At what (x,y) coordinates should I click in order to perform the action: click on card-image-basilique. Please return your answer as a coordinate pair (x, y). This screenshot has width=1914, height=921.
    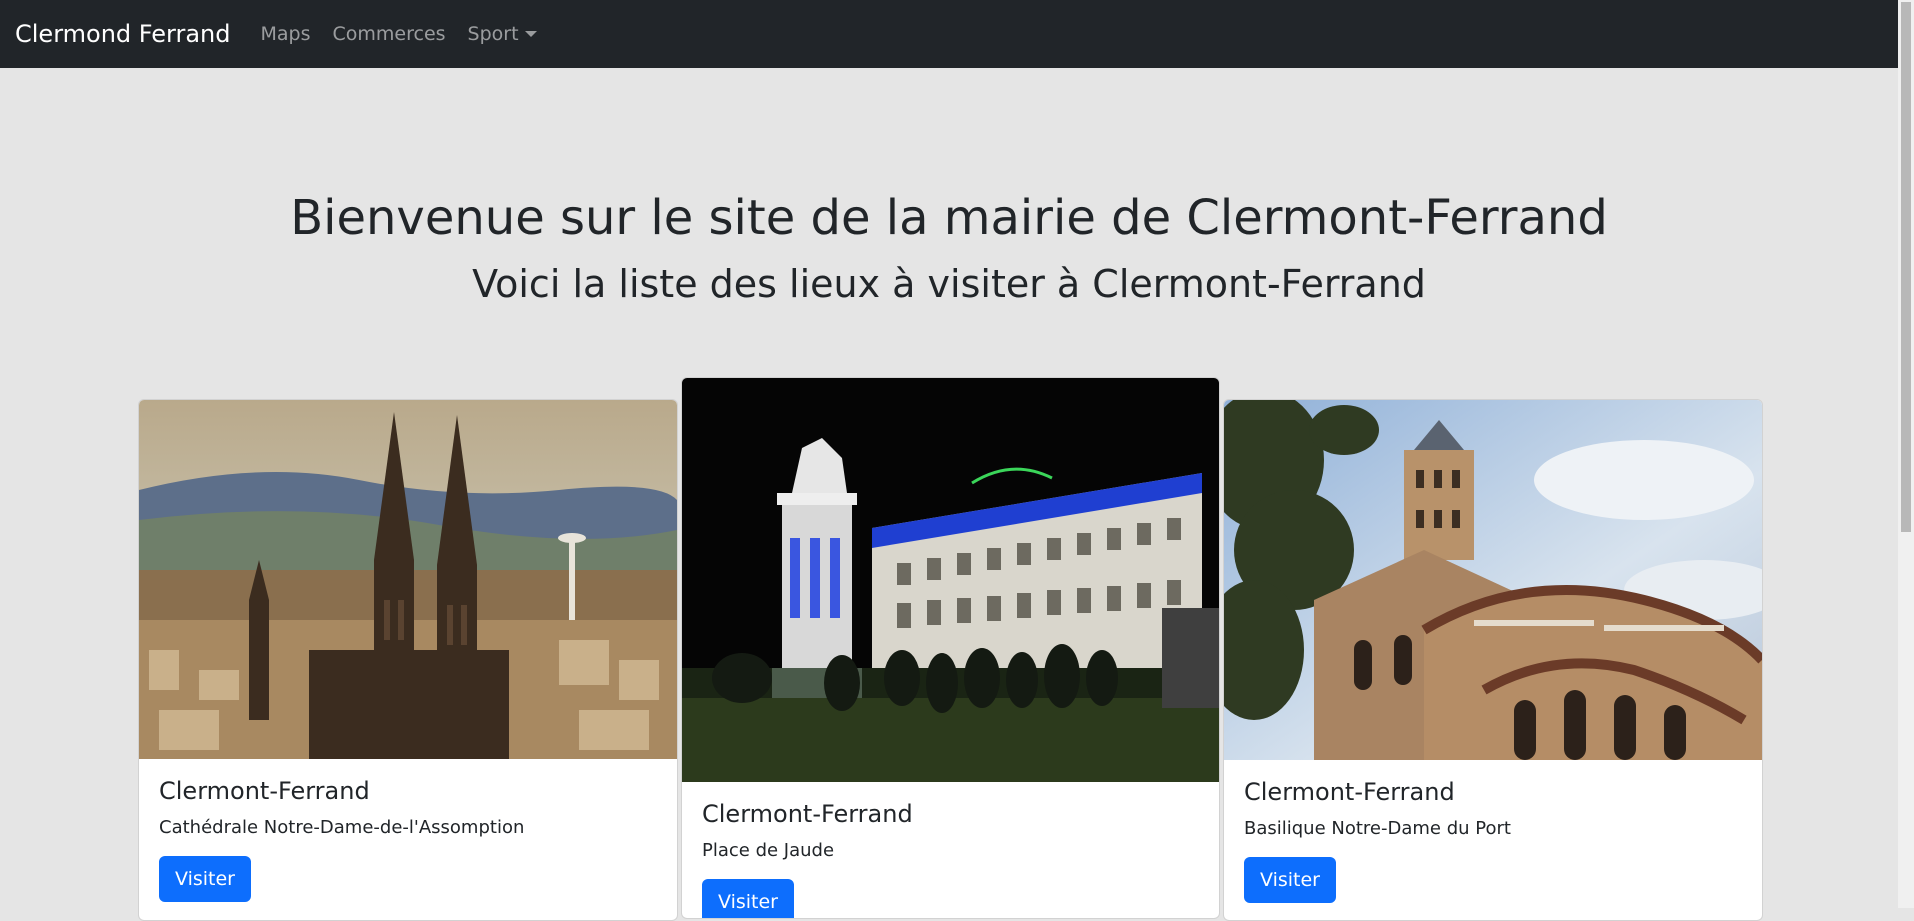
    Looking at the image, I should click on (1493, 580).